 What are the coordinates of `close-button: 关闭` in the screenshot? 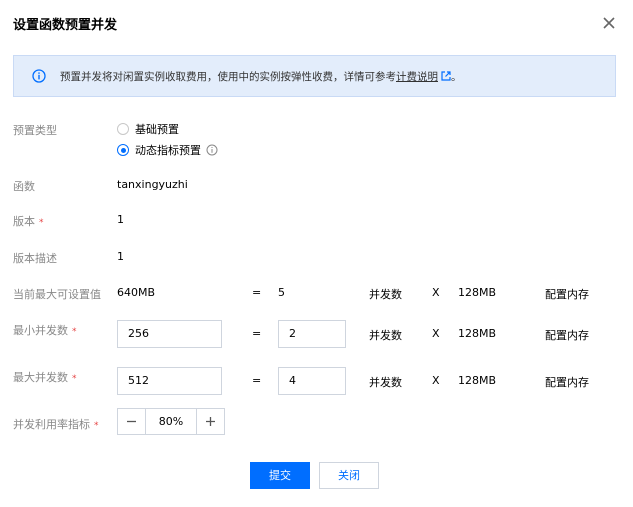 It's located at (349, 475).